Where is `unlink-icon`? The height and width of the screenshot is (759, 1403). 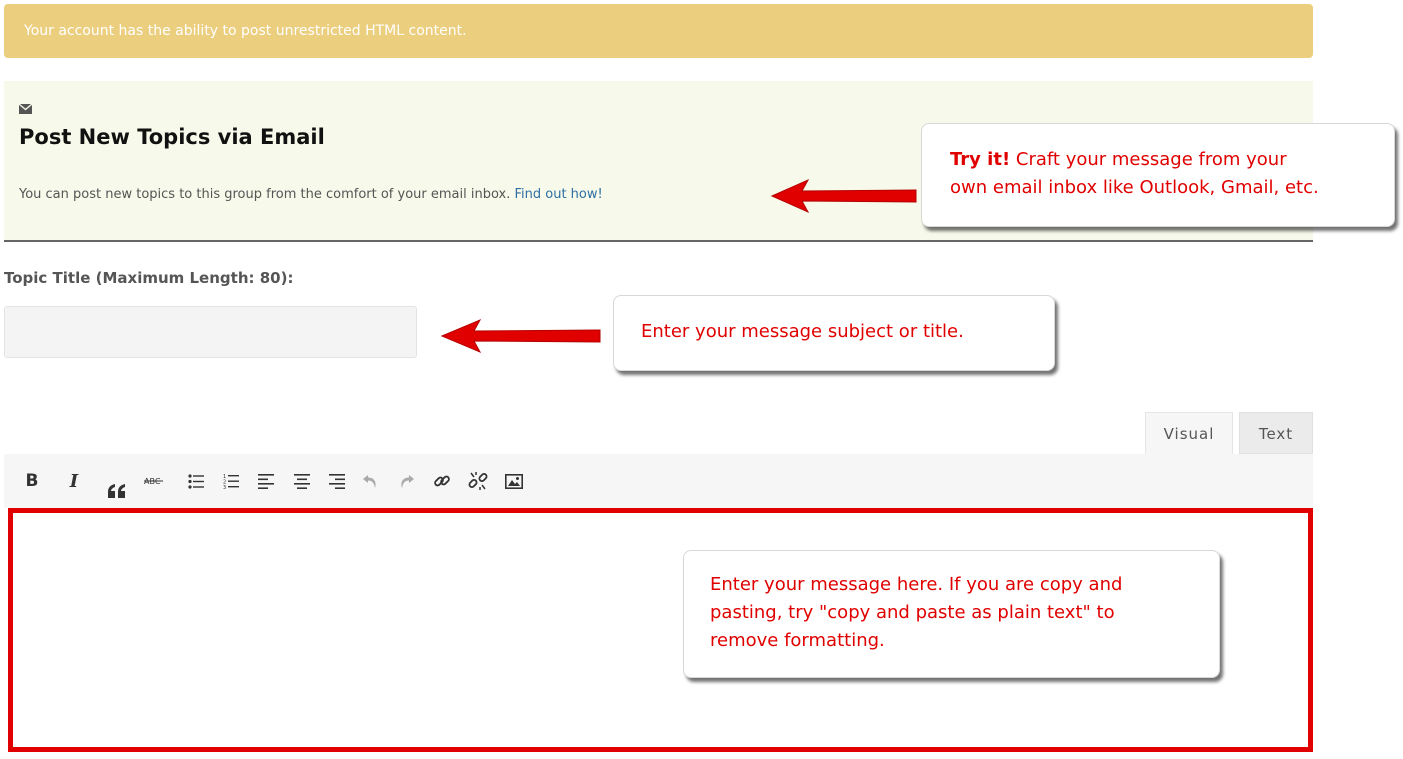
unlink-icon is located at coordinates (478, 481).